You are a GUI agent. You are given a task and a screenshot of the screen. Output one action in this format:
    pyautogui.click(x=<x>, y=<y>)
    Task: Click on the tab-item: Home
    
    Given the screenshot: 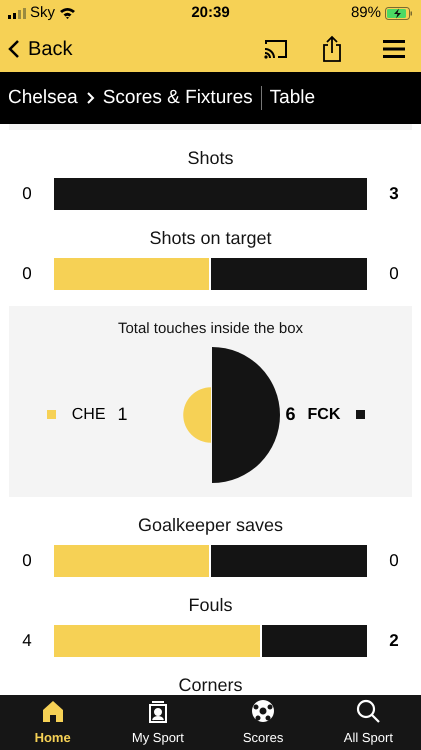 What is the action you would take?
    pyautogui.click(x=53, y=722)
    